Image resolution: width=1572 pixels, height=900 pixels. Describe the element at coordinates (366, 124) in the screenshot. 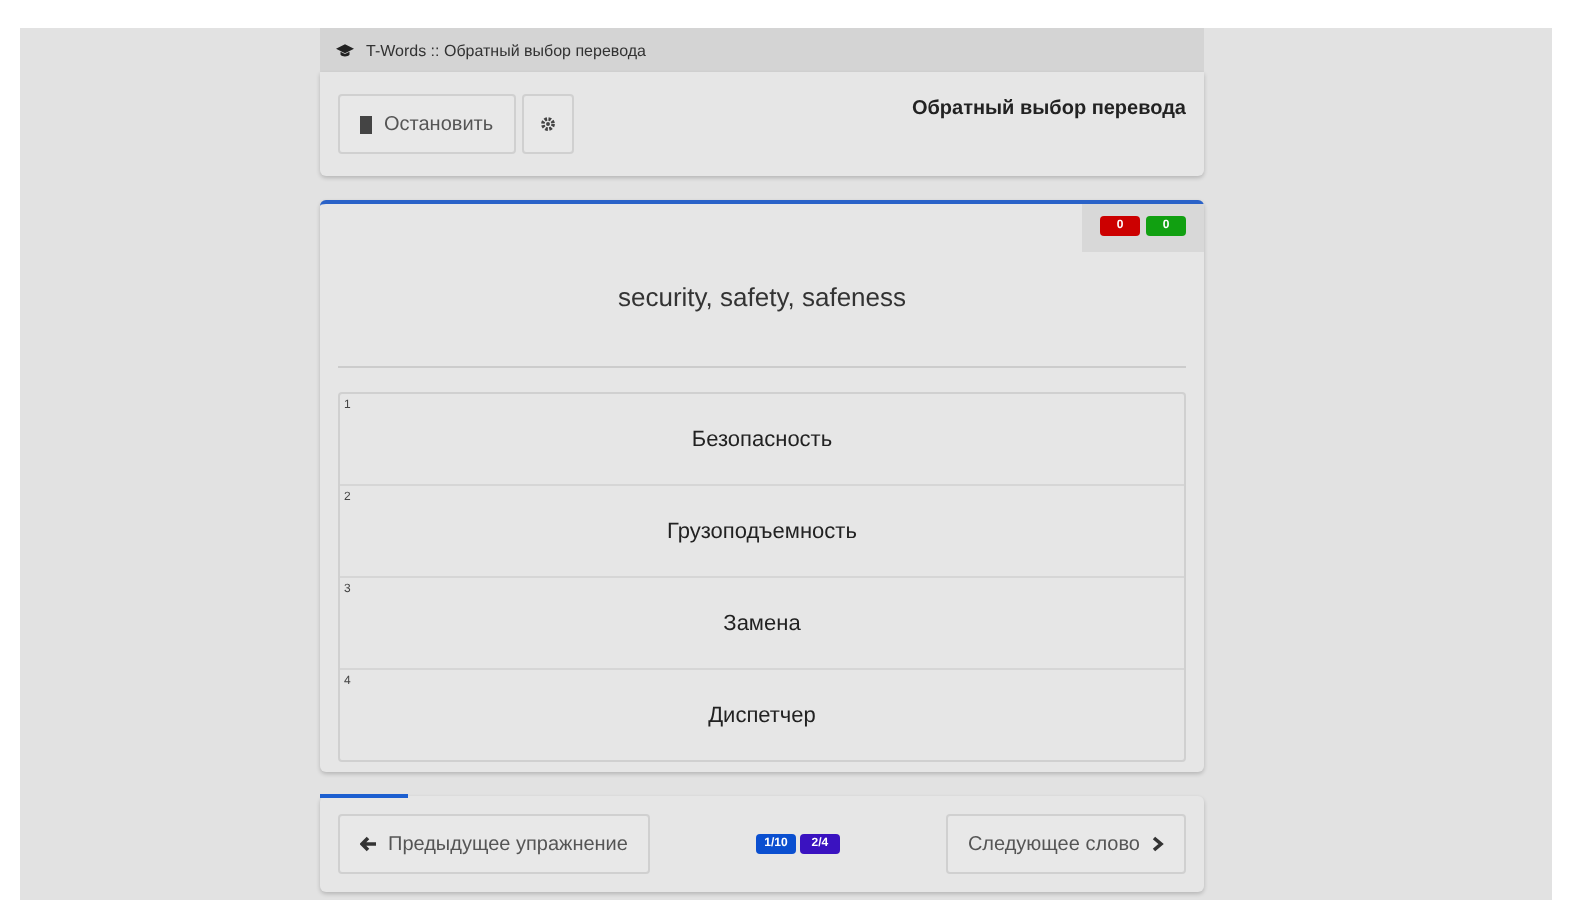

I see `stop-icon` at that location.